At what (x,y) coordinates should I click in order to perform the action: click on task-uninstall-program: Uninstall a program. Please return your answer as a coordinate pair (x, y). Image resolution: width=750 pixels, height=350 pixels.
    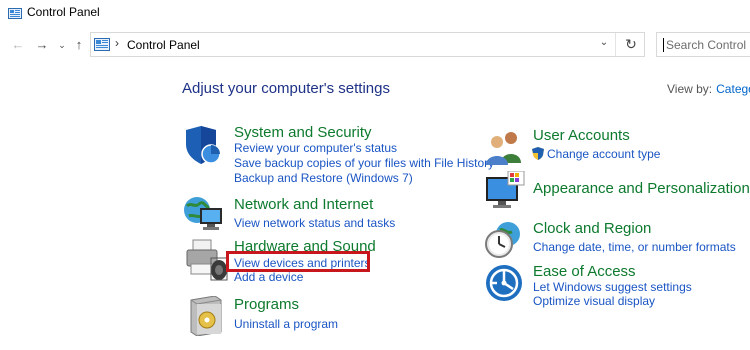
    Looking at the image, I should click on (286, 324).